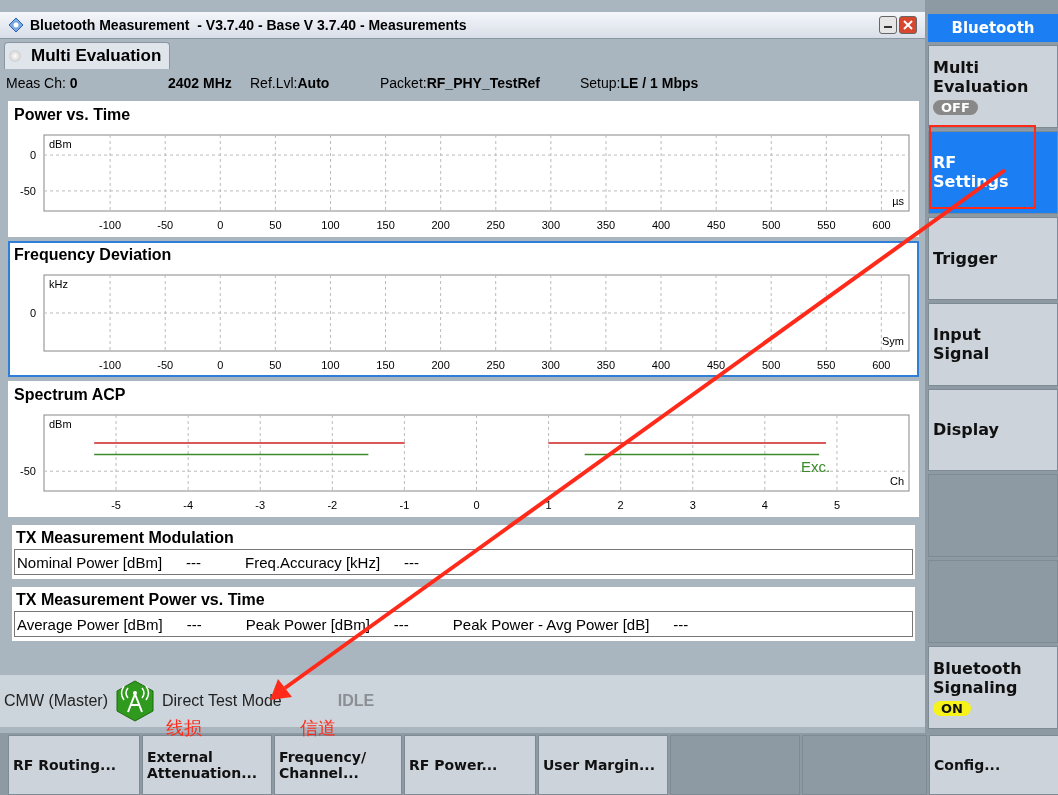 This screenshot has width=1058, height=795. What do you see at coordinates (200, 83) in the screenshot?
I see `measurement-setting: 2402 MHz` at bounding box center [200, 83].